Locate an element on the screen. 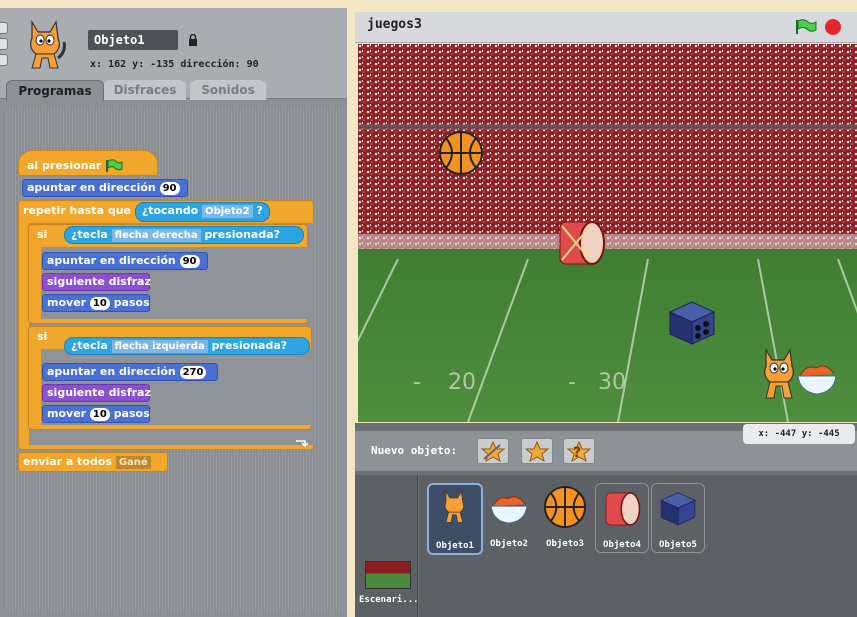 This screenshot has width=857, height=617. sprite-tile-label: Objeto3 is located at coordinates (565, 544).